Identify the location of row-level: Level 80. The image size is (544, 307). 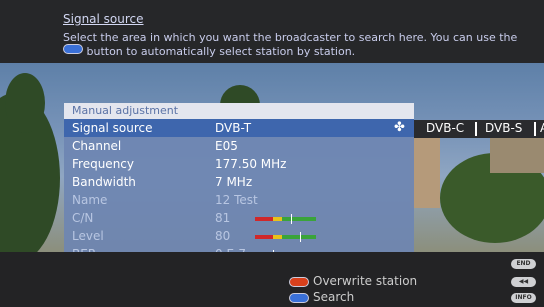
(239, 236).